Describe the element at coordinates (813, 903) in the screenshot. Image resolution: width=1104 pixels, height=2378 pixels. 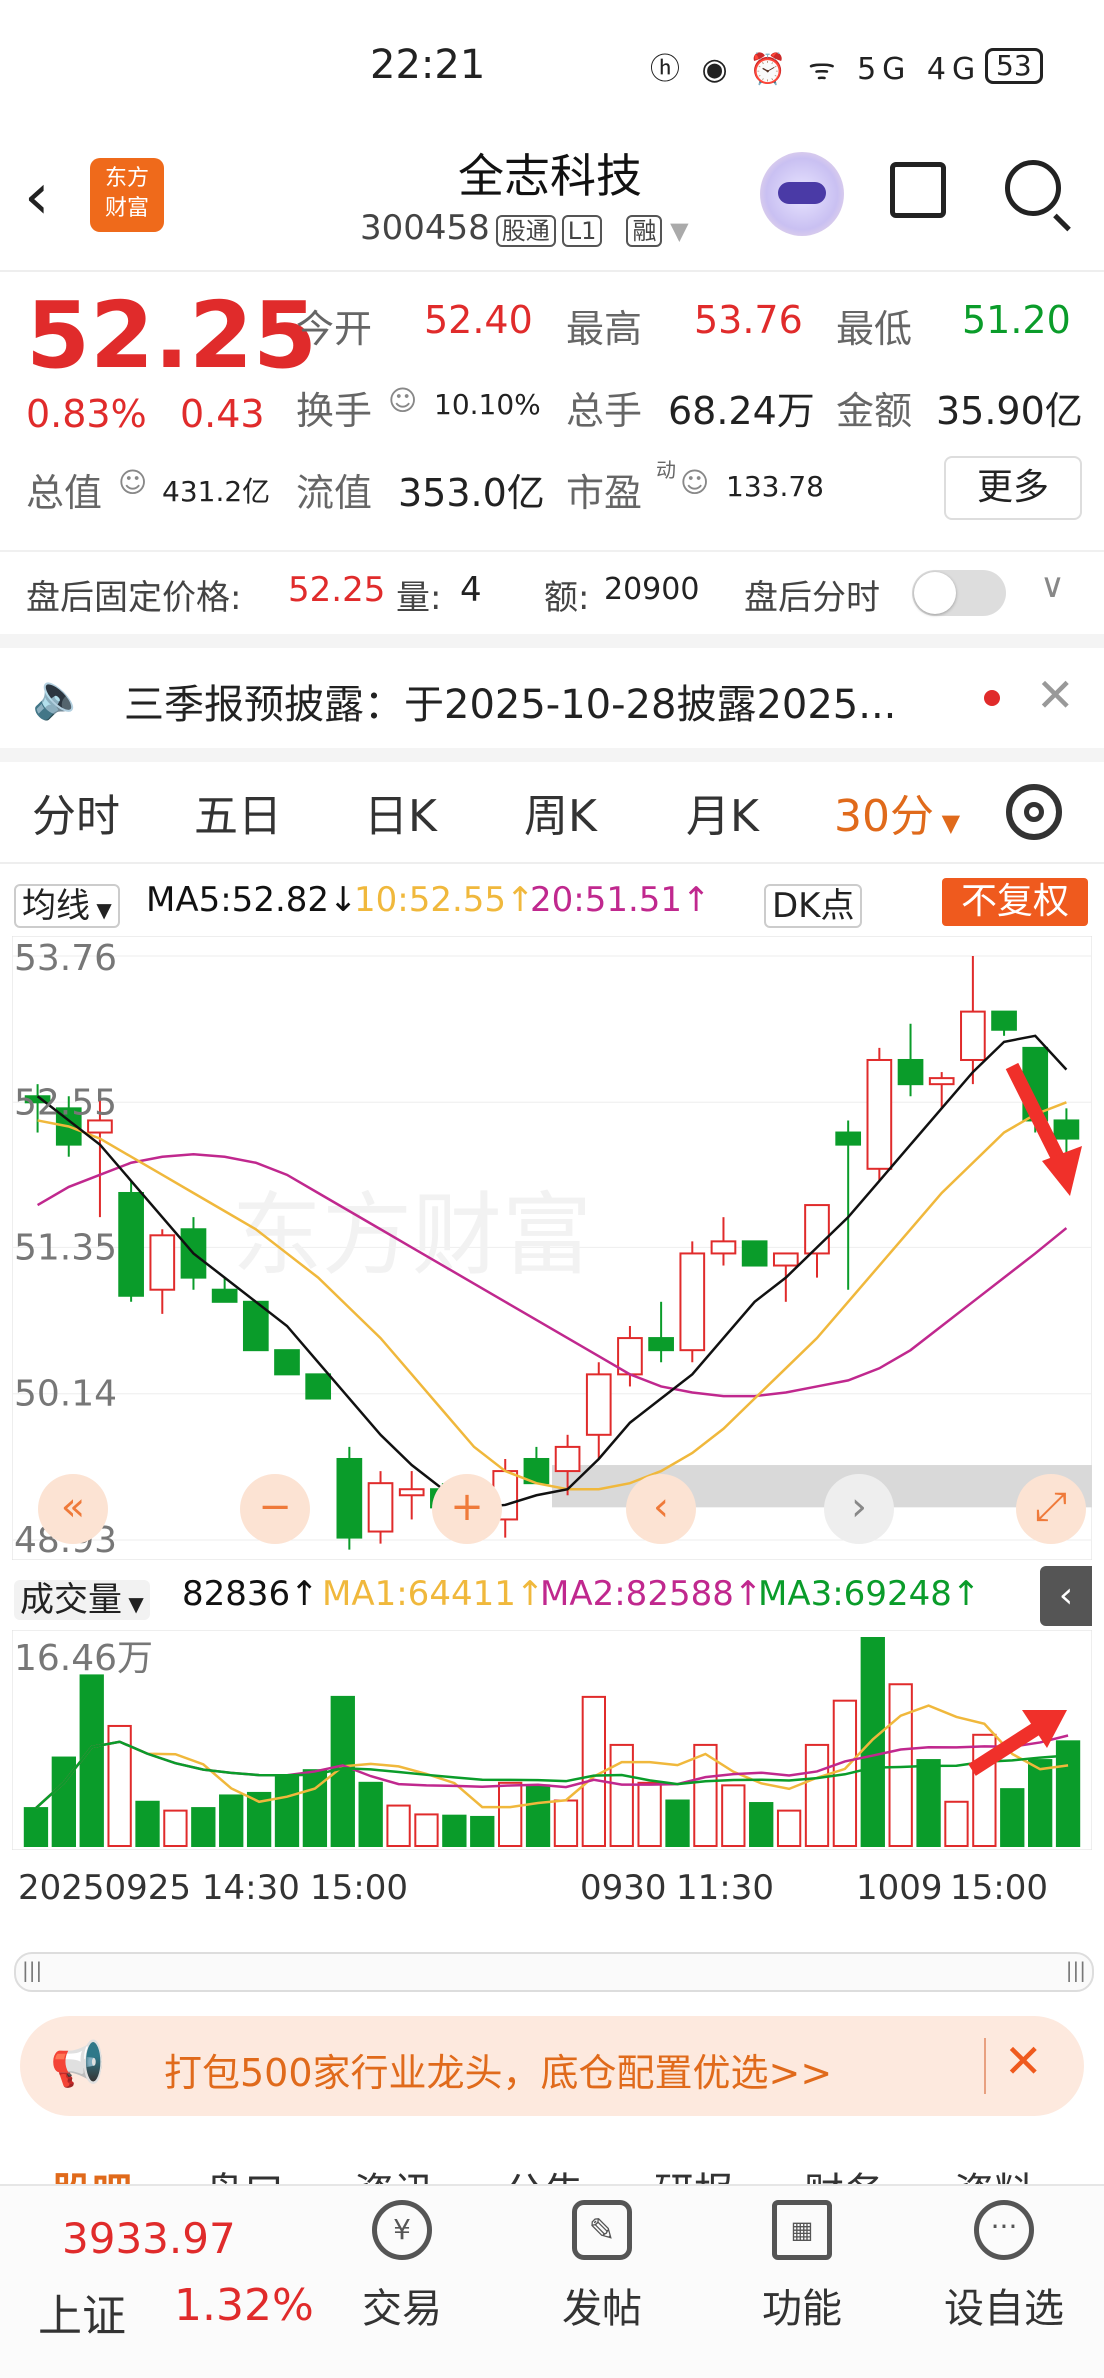
I see `dk-point-selector: DK点` at that location.